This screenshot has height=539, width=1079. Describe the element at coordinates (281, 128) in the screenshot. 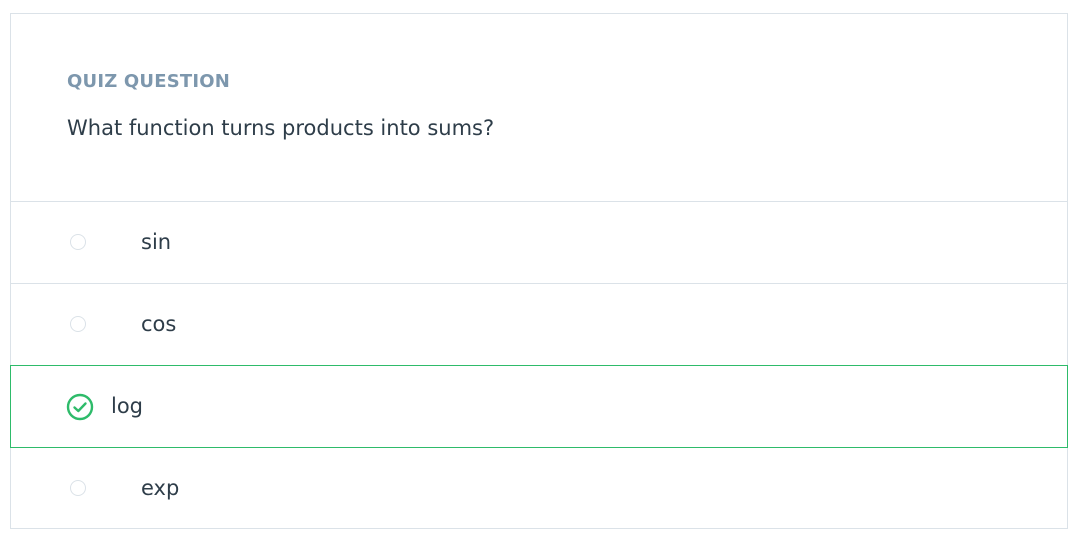

I see `quiz-question: What function turns products into sums?` at that location.